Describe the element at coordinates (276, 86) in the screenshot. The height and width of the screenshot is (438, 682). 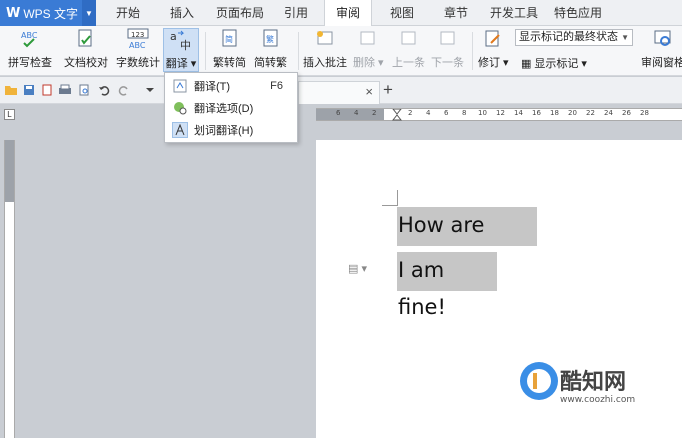
I see `menu-item-shortcut: F6` at that location.